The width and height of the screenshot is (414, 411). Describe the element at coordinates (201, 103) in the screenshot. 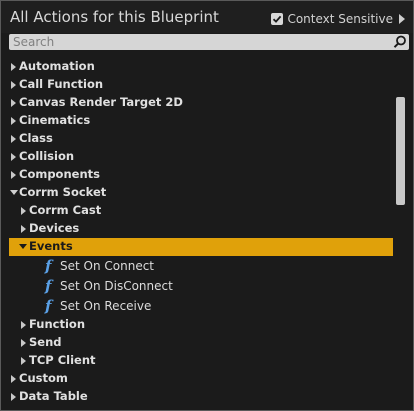

I see `tree-item-canvas-render-target: Canvas Render Target 2D` at that location.